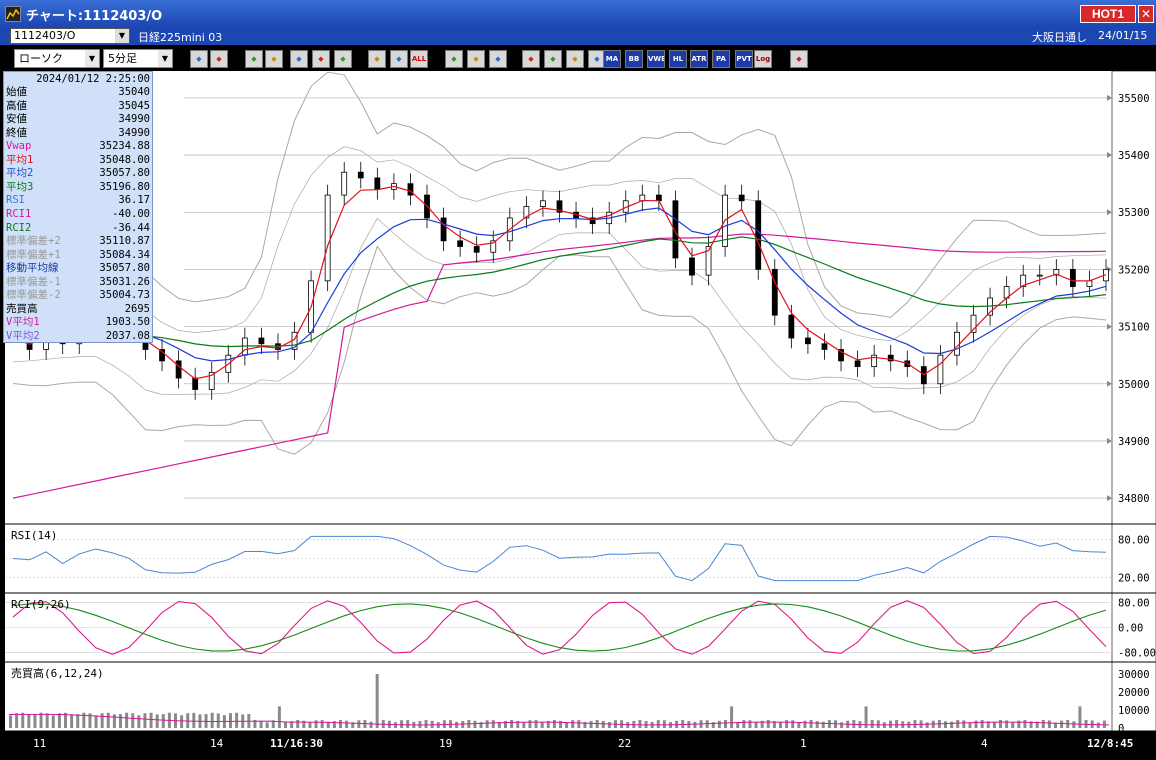 This screenshot has width=1156, height=760. Describe the element at coordinates (131, 227) in the screenshot. I see `info-value: -36.44` at that location.